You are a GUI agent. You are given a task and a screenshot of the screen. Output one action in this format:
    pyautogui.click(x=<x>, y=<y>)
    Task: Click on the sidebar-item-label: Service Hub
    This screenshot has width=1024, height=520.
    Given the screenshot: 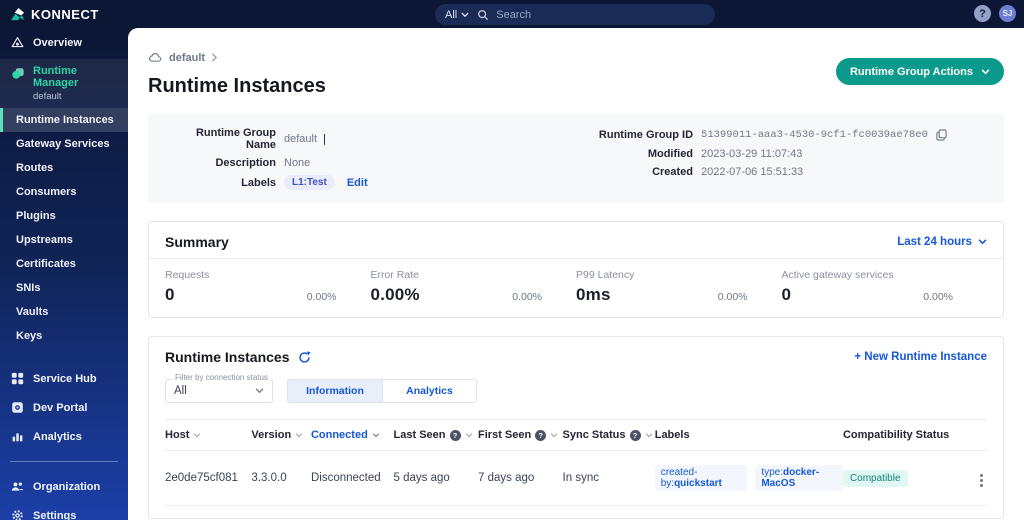 What is the action you would take?
    pyautogui.click(x=65, y=378)
    